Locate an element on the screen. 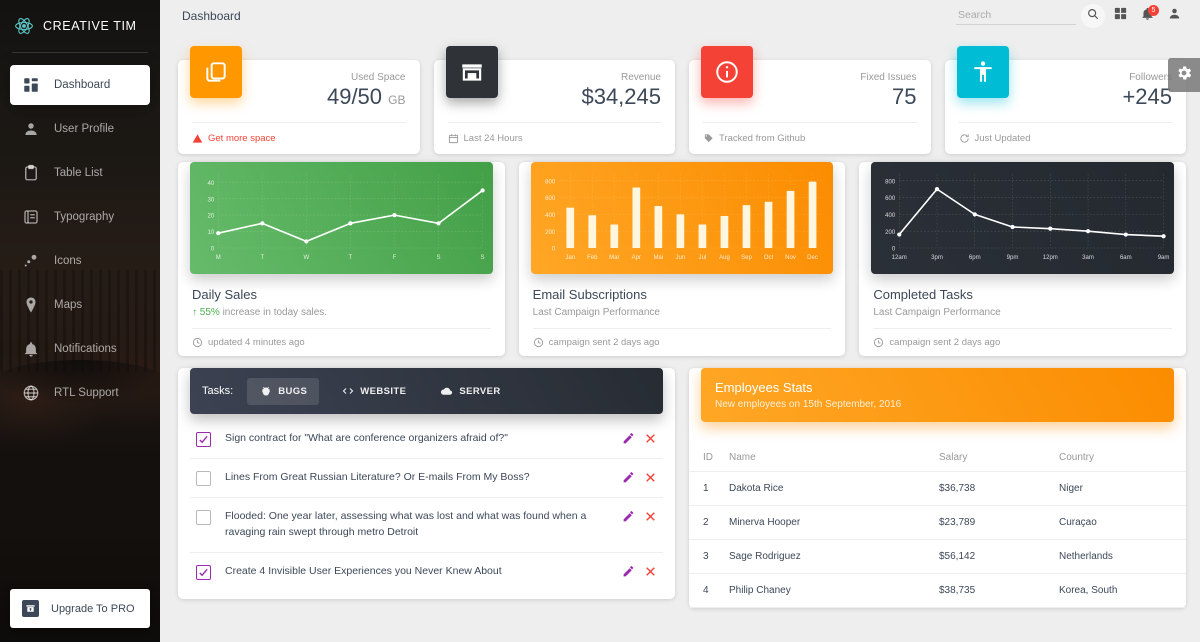  sidebar-item-notifications: Notifications is located at coordinates (80, 349).